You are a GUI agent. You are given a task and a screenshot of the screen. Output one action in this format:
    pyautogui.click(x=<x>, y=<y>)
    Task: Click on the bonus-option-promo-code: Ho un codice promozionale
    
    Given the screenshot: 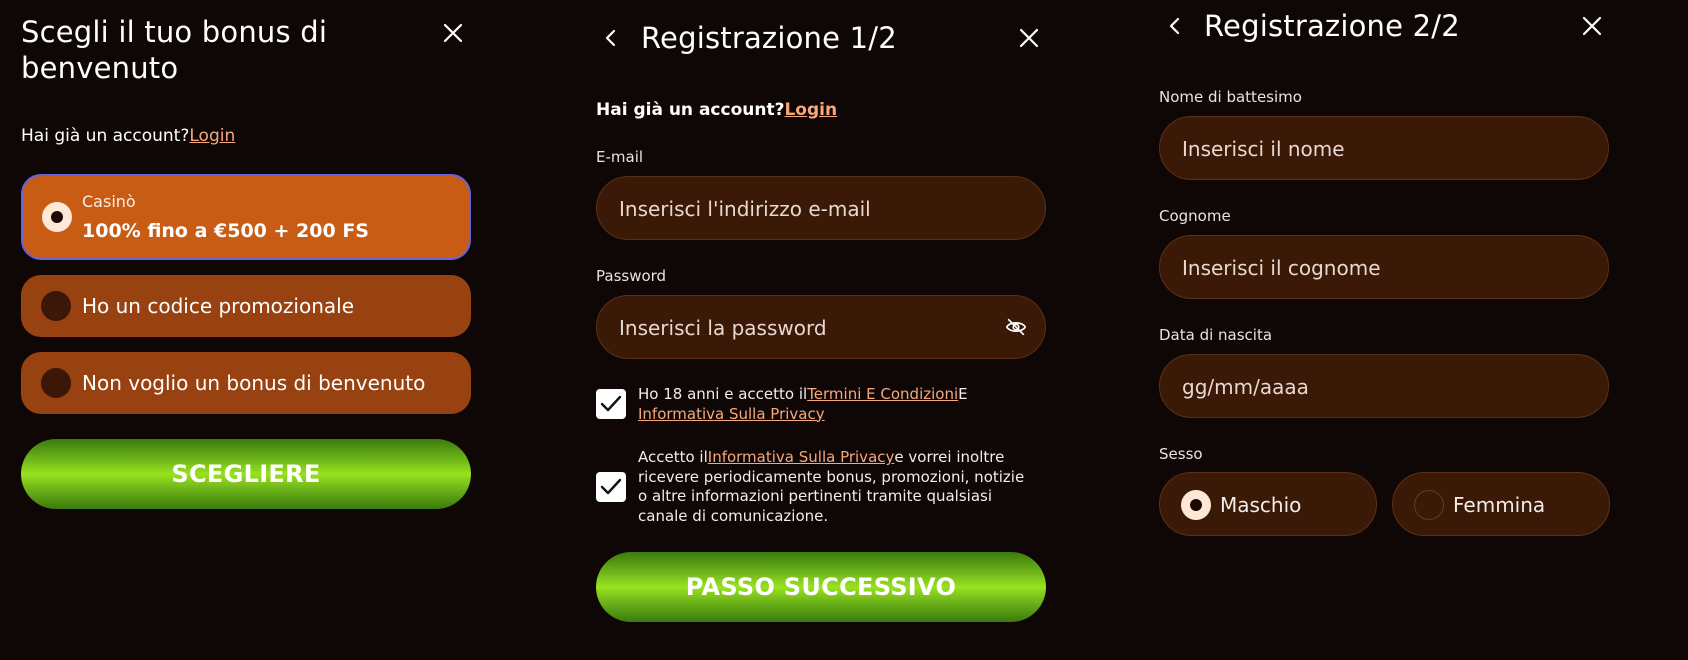 What is the action you would take?
    pyautogui.click(x=246, y=306)
    